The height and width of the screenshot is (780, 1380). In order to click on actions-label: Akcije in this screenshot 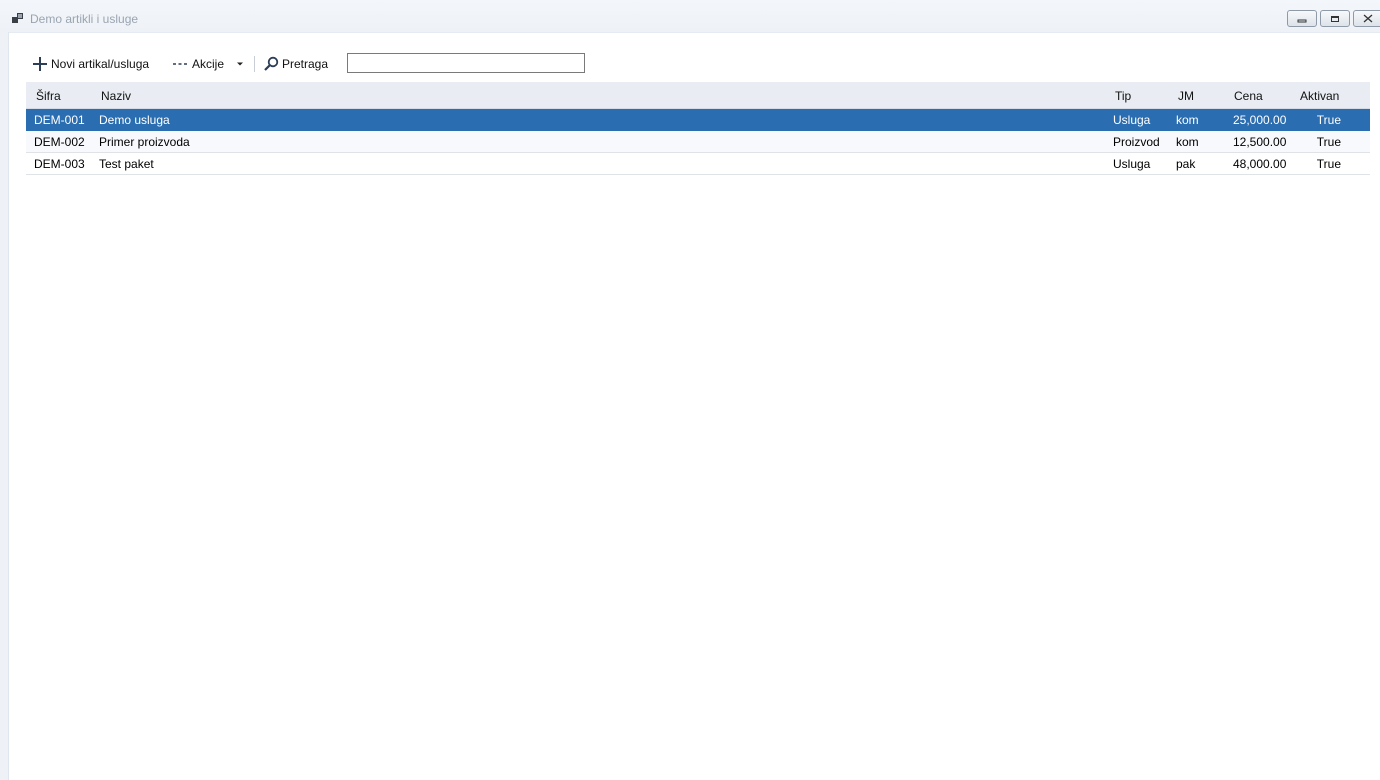, I will do `click(208, 64)`.